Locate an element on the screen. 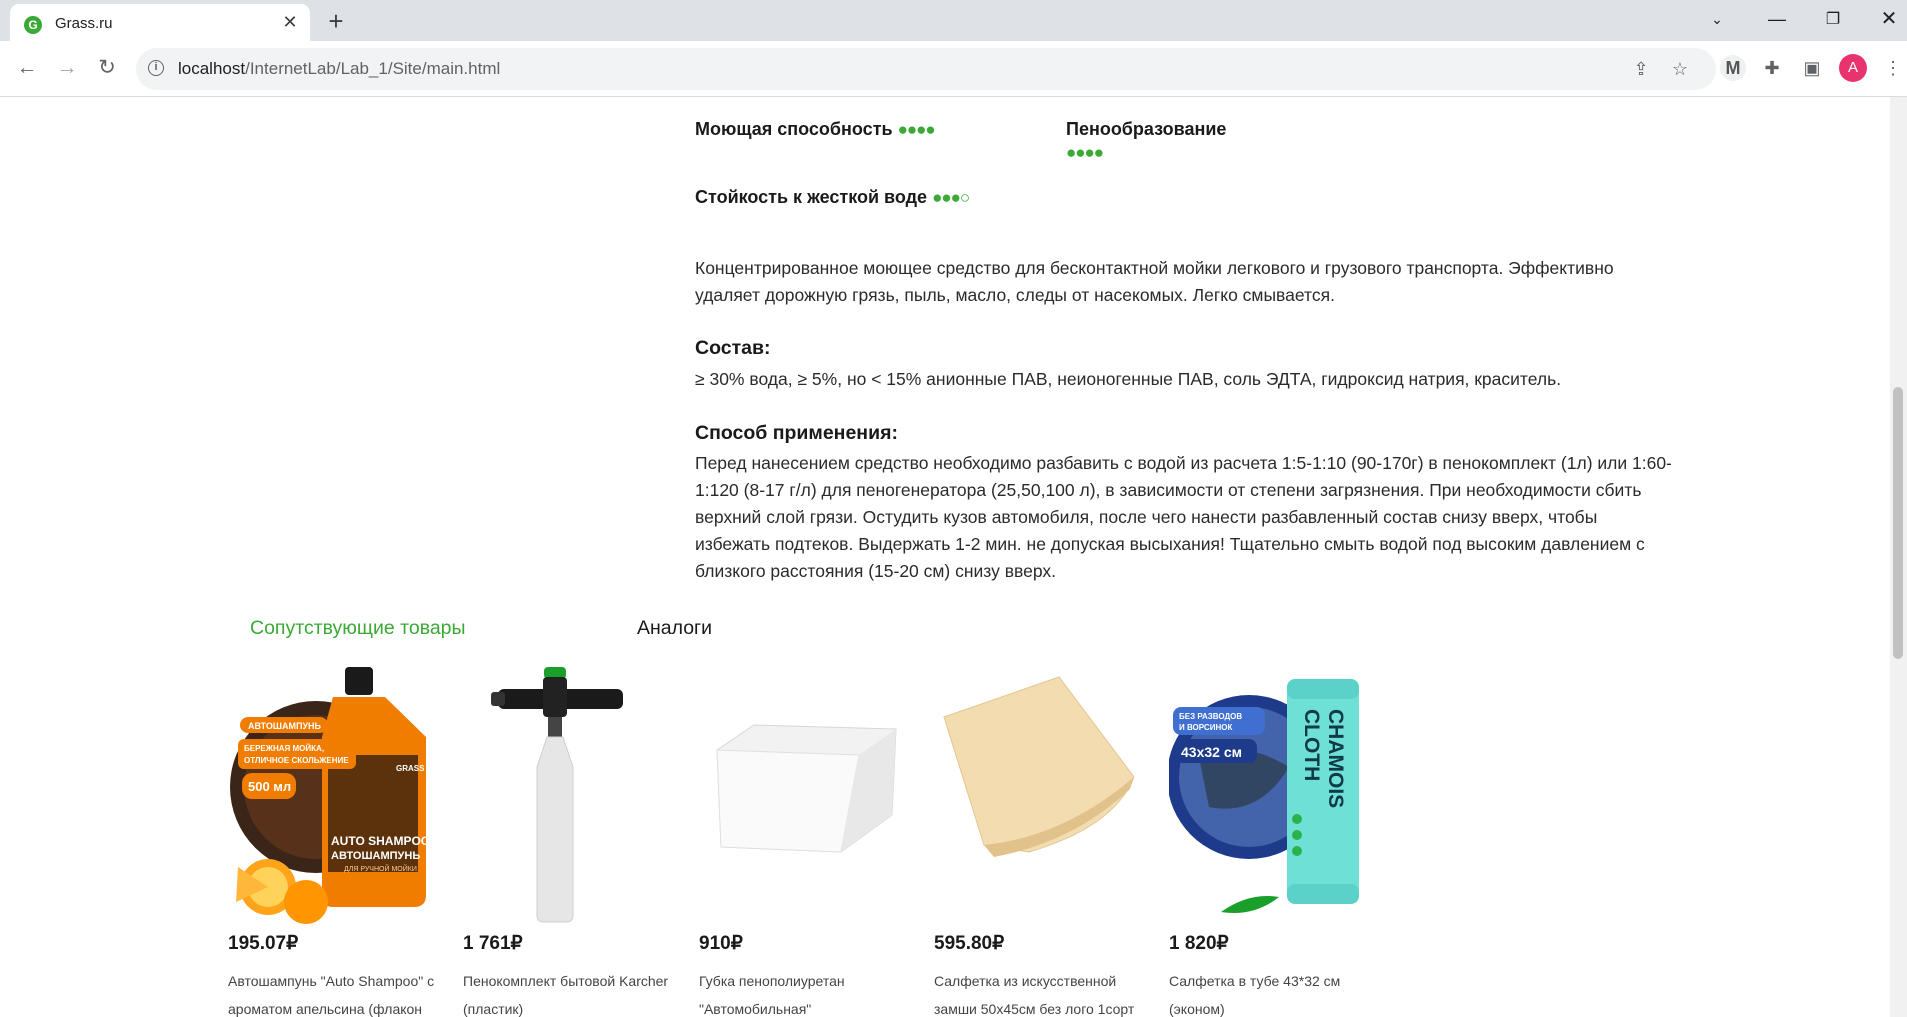 Image resolution: width=1907 pixels, height=1017 pixels. product-name: Салфетка в тубе 43*32 см (эконом) is located at coordinates (1276, 992).